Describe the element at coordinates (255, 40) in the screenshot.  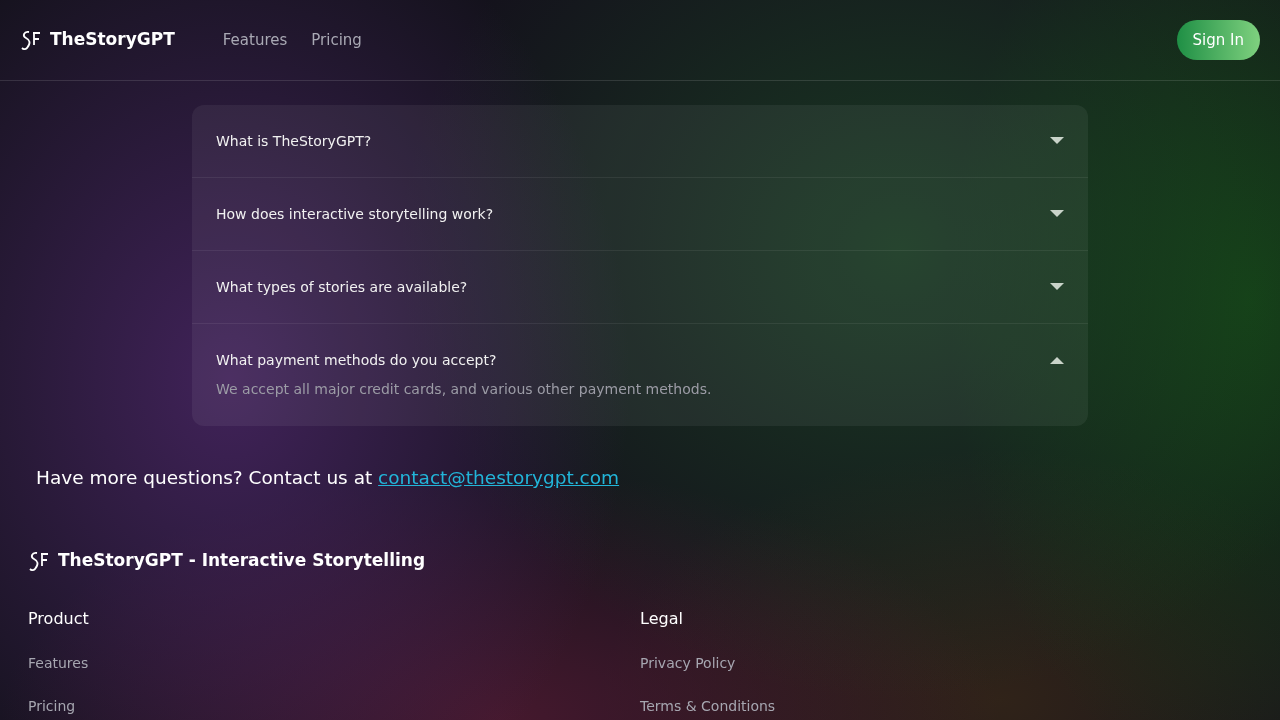
I see `nav-link: Features` at that location.